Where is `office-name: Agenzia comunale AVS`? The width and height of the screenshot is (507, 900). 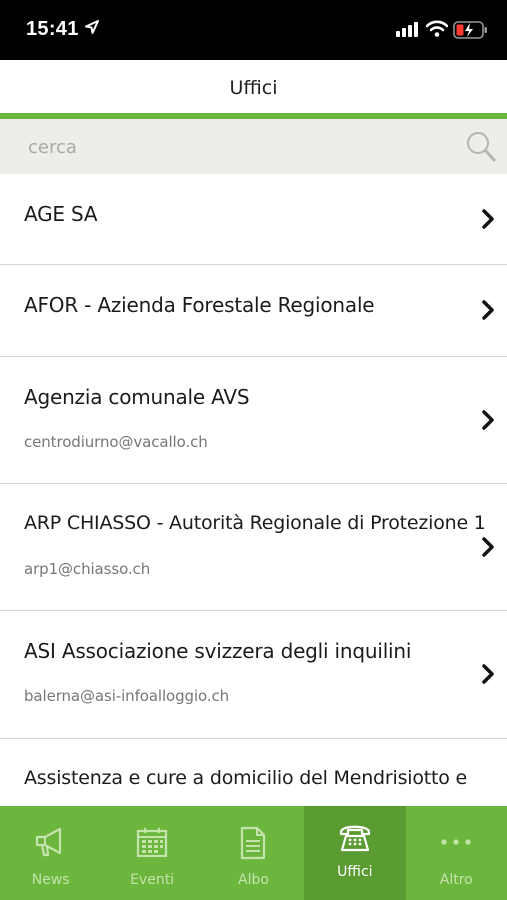 office-name: Agenzia comunale AVS is located at coordinates (137, 397).